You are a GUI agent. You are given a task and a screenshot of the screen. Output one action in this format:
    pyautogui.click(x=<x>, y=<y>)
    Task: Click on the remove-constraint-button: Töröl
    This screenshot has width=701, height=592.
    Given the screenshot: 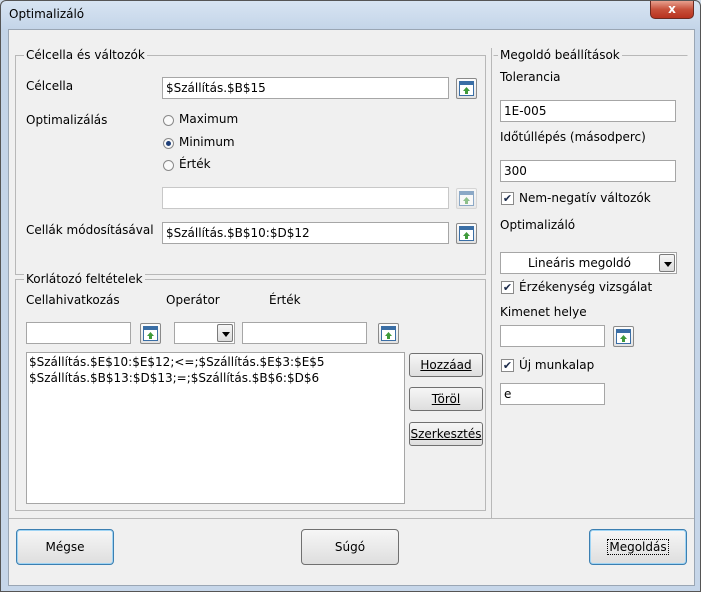 What is the action you would take?
    pyautogui.click(x=446, y=399)
    